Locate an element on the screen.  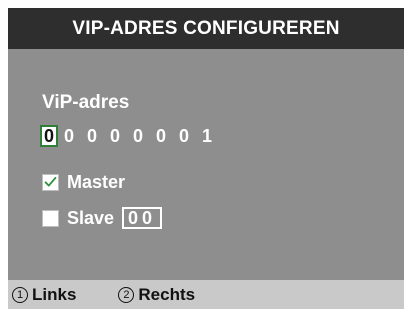
vip-address-label: ViP-adres is located at coordinates (86, 102).